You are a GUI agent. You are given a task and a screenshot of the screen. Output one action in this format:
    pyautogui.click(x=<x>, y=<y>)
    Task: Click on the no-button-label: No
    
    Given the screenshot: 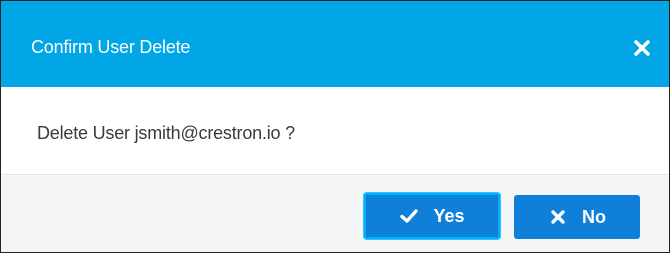 What is the action you would take?
    pyautogui.click(x=594, y=216)
    